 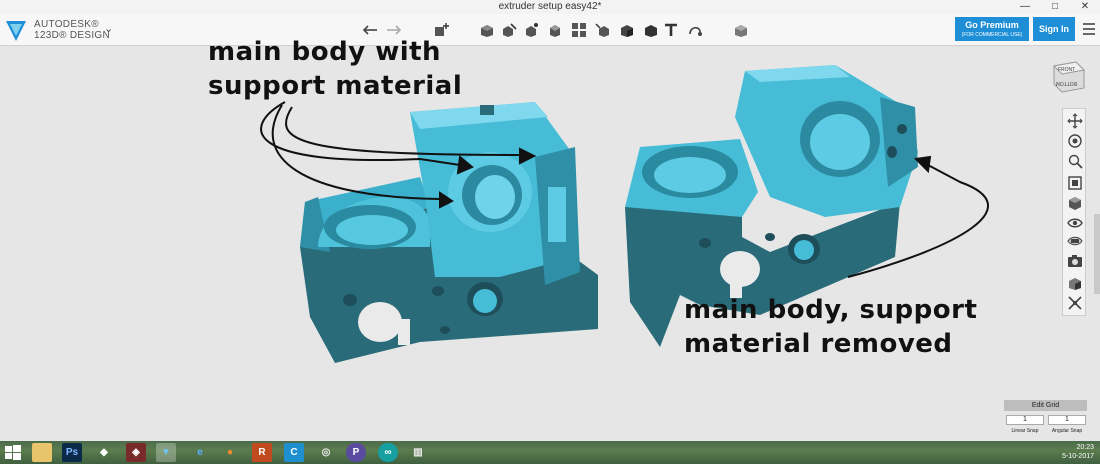 I want to click on brand-name: AUTODESK® 123D® DESIGN, so click(x=72, y=30).